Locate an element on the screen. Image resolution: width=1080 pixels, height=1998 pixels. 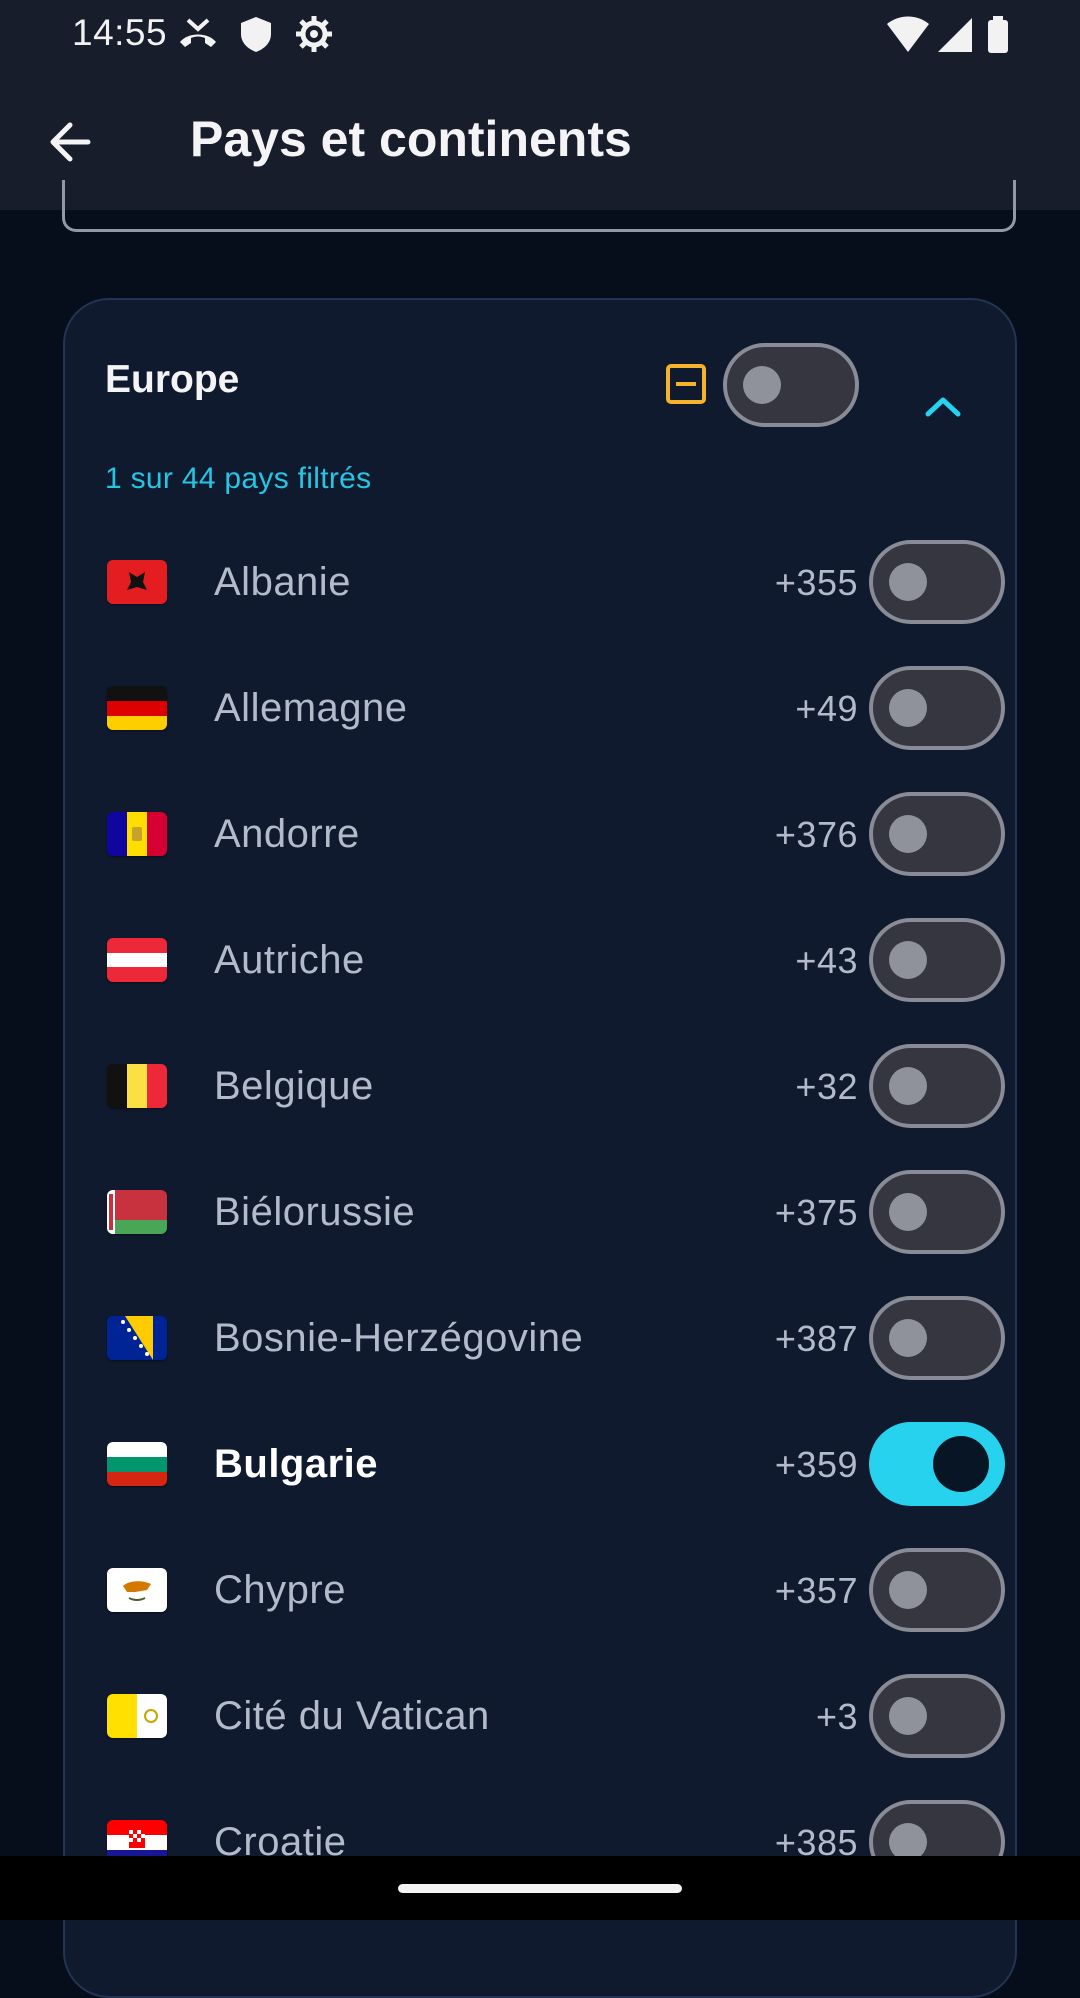
indeterminate-checkbox is located at coordinates (686, 384).